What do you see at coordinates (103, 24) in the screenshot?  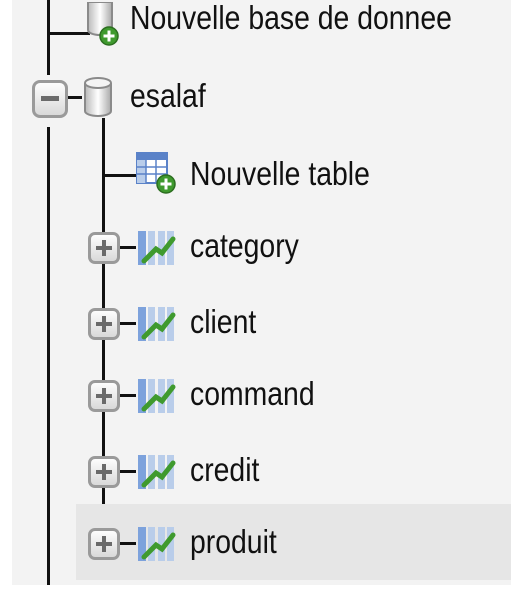 I see `database-add-icon` at bounding box center [103, 24].